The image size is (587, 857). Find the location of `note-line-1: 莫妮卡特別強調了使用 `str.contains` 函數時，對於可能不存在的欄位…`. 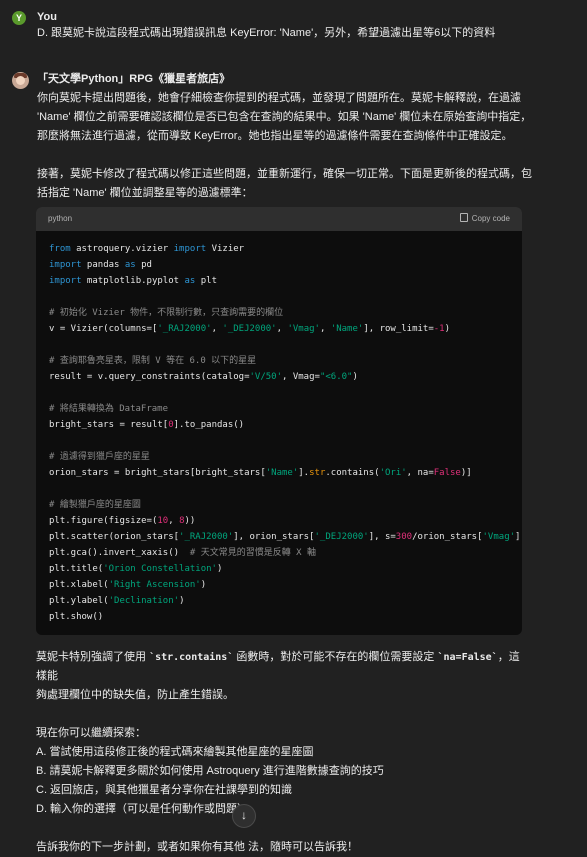

note-line-1: 莫妮卡特別強調了使用 `str.contains` 函數時，對於可能不存在的欄位… is located at coordinates (278, 666).